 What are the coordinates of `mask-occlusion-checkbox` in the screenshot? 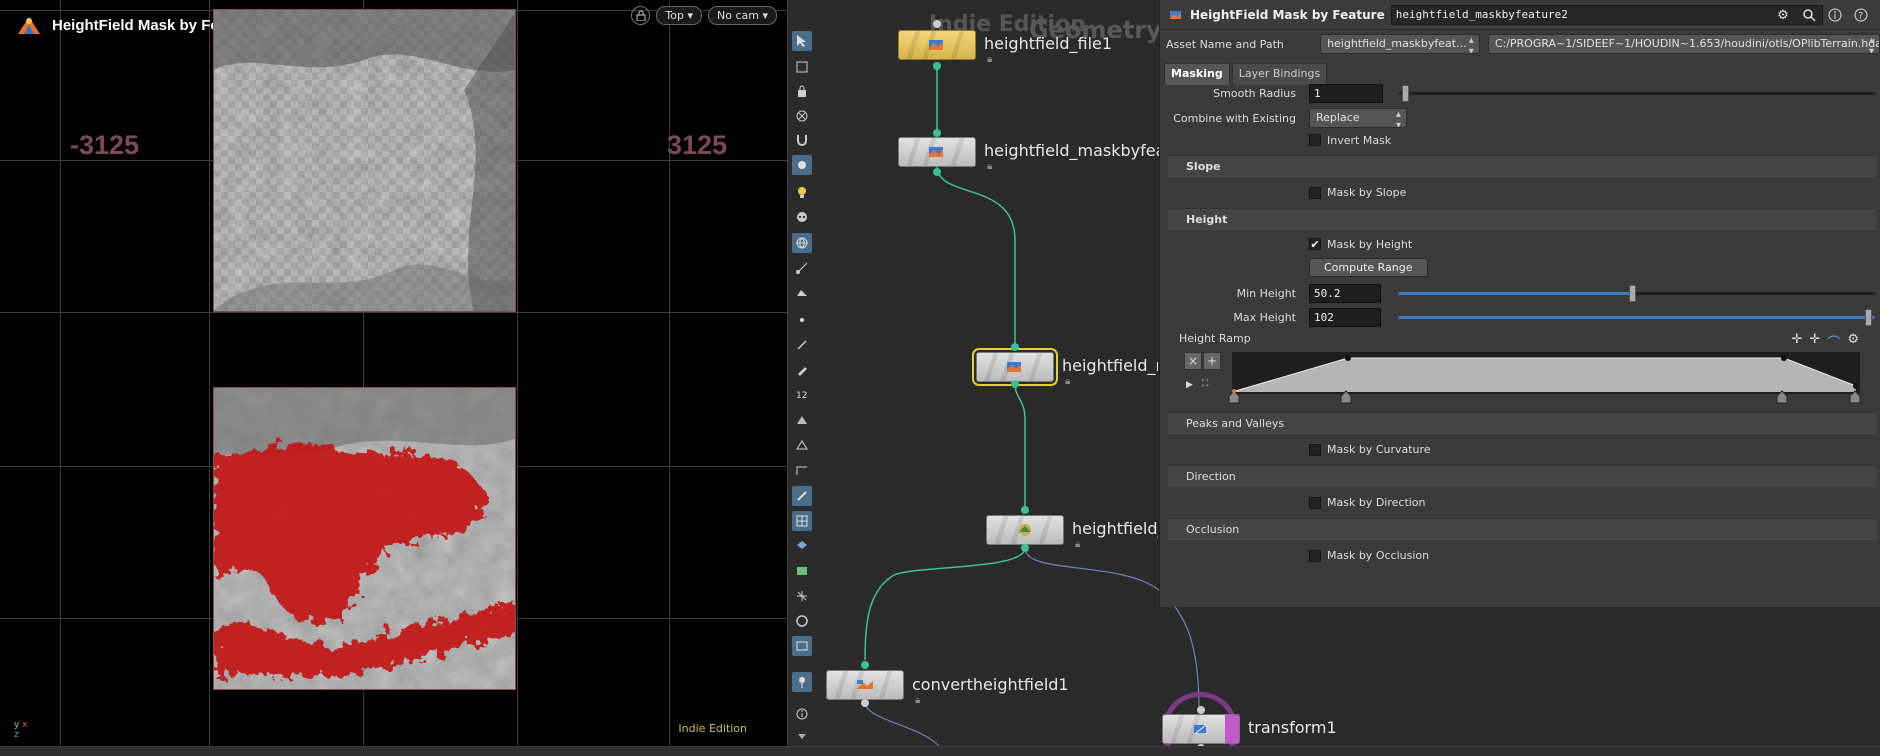 It's located at (1315, 555).